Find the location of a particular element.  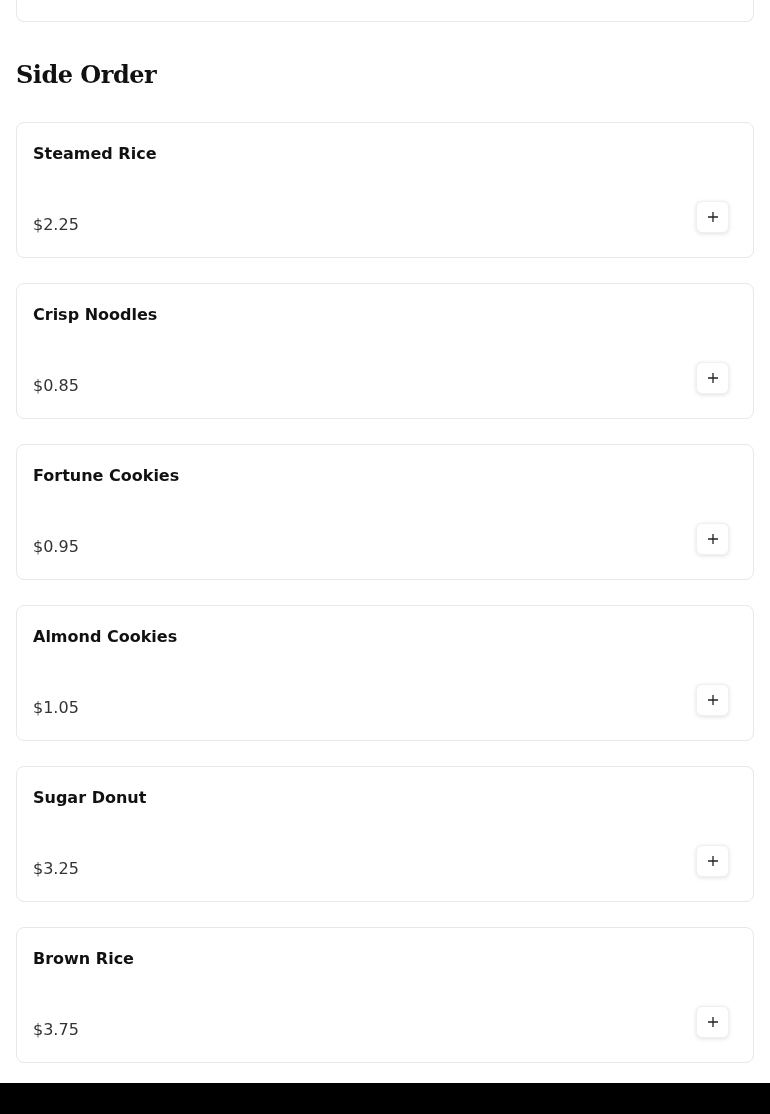

item-price: $3.75 is located at coordinates (56, 1030).